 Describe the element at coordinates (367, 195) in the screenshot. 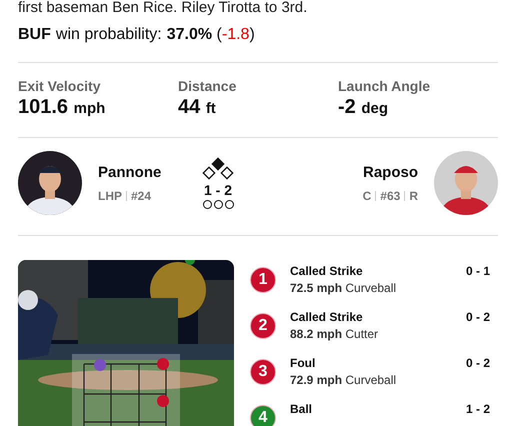

I see `batter-detail: C` at that location.